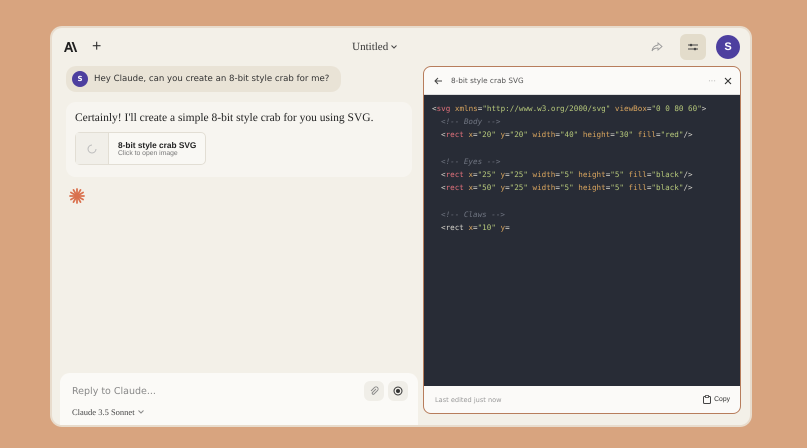  I want to click on share-arrow-icon, so click(657, 47).